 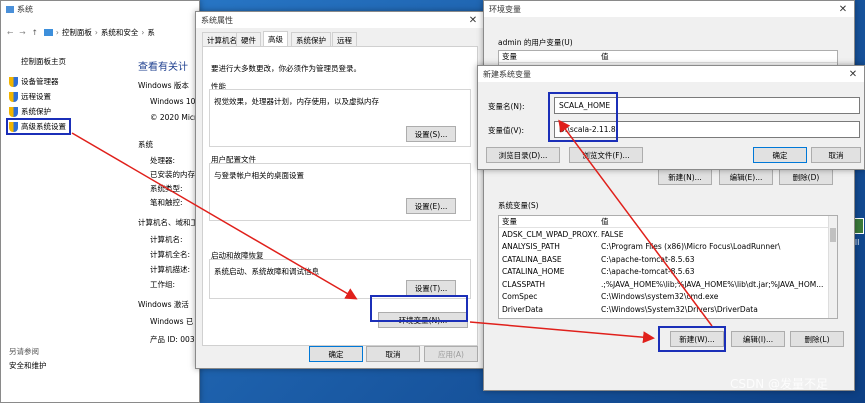 What do you see at coordinates (214, 216) in the screenshot?
I see `arrow-to-env-button` at bounding box center [214, 216].